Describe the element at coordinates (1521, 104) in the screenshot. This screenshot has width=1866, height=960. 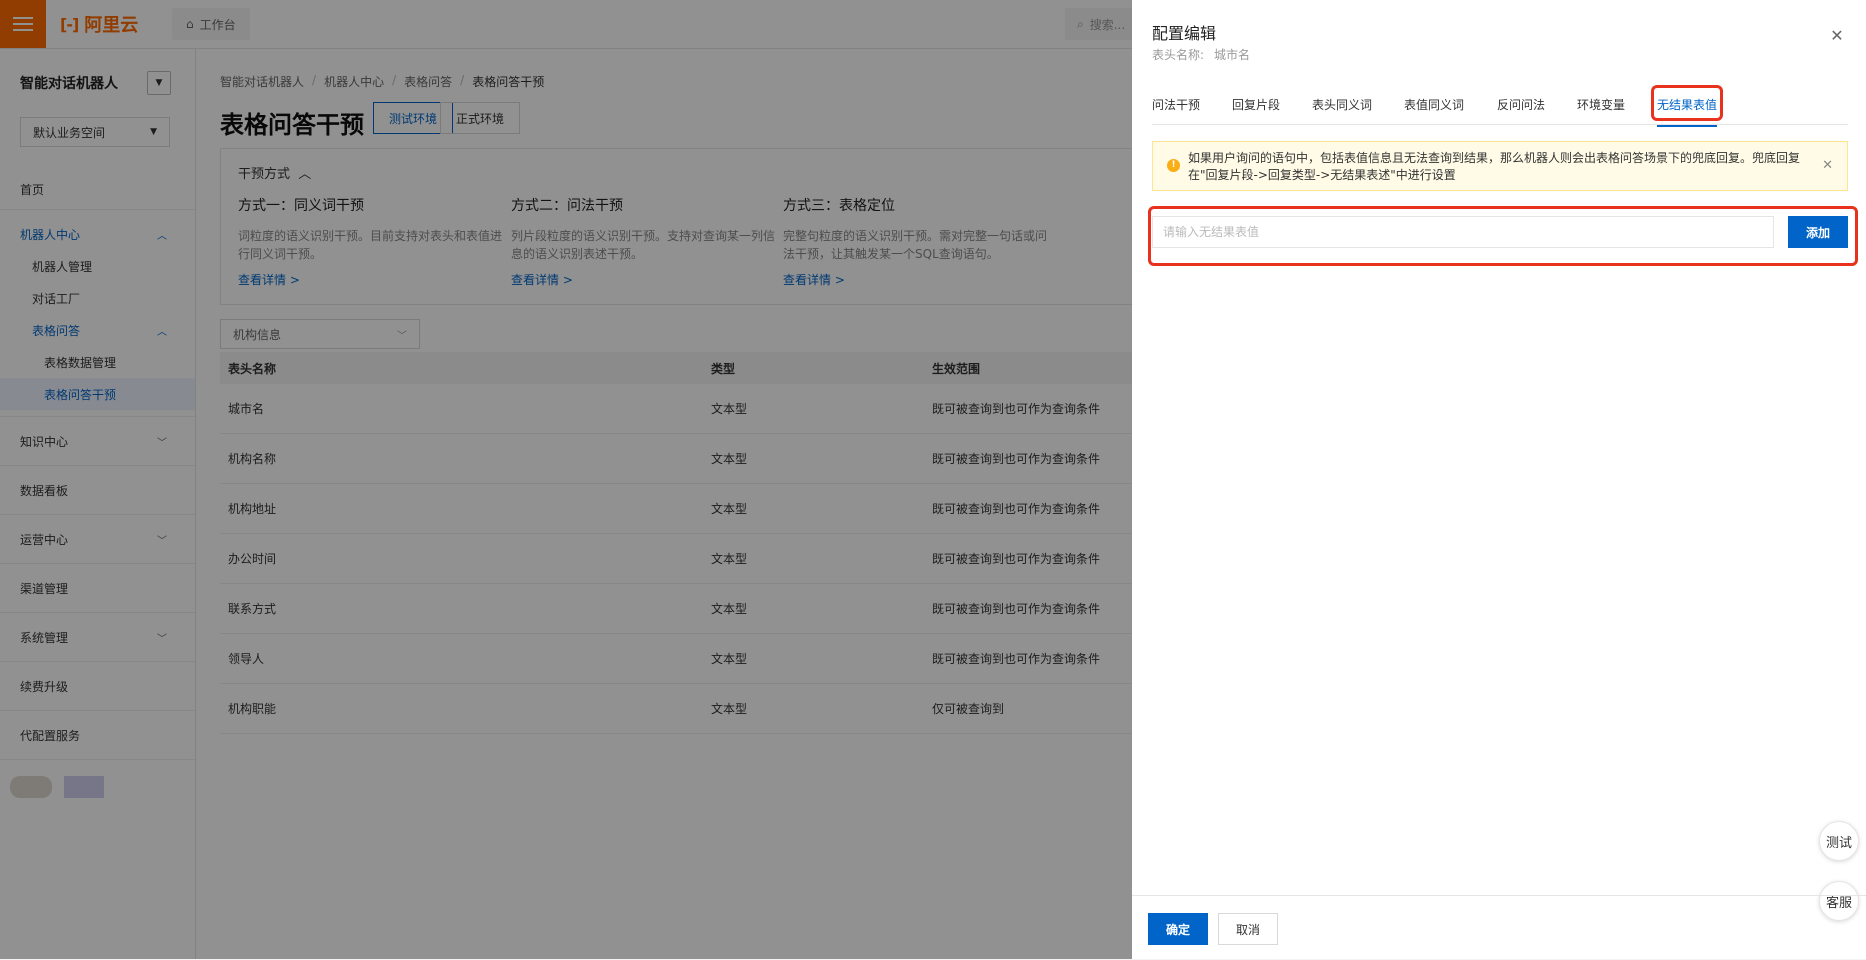
I see `tab-counter-question: 反问问法` at that location.